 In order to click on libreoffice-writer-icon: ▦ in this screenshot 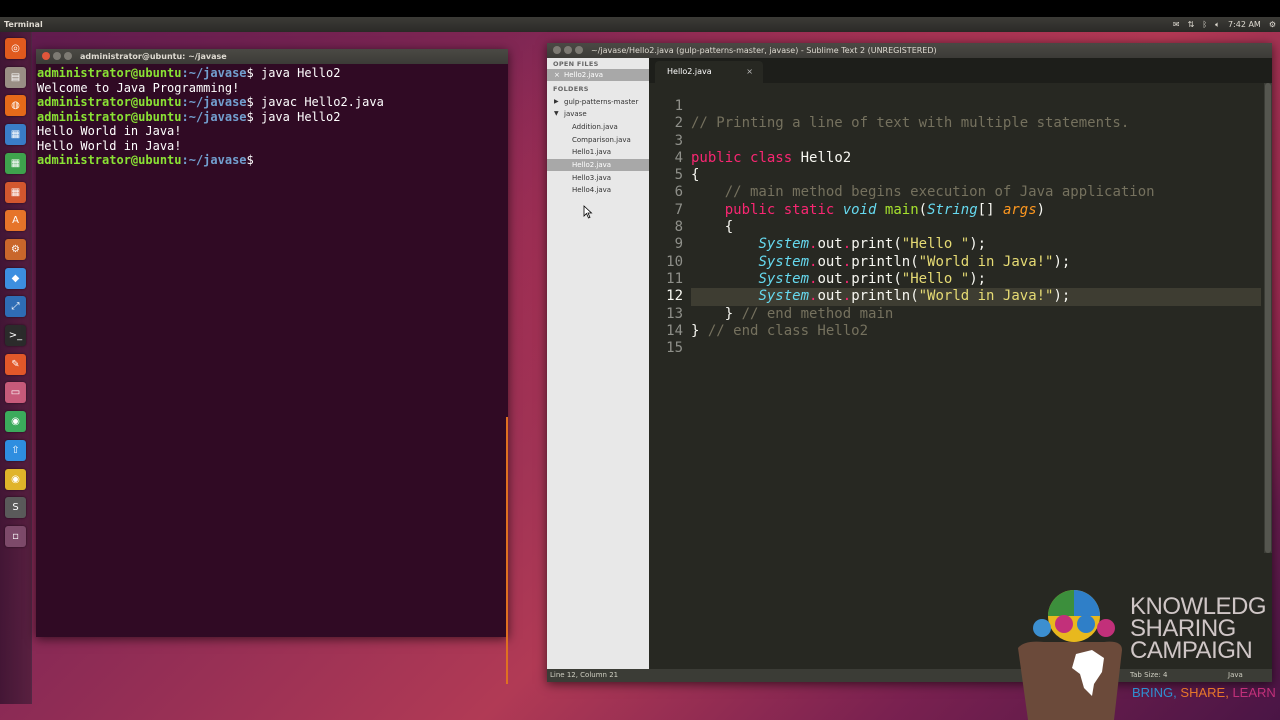, I will do `click(15, 135)`.